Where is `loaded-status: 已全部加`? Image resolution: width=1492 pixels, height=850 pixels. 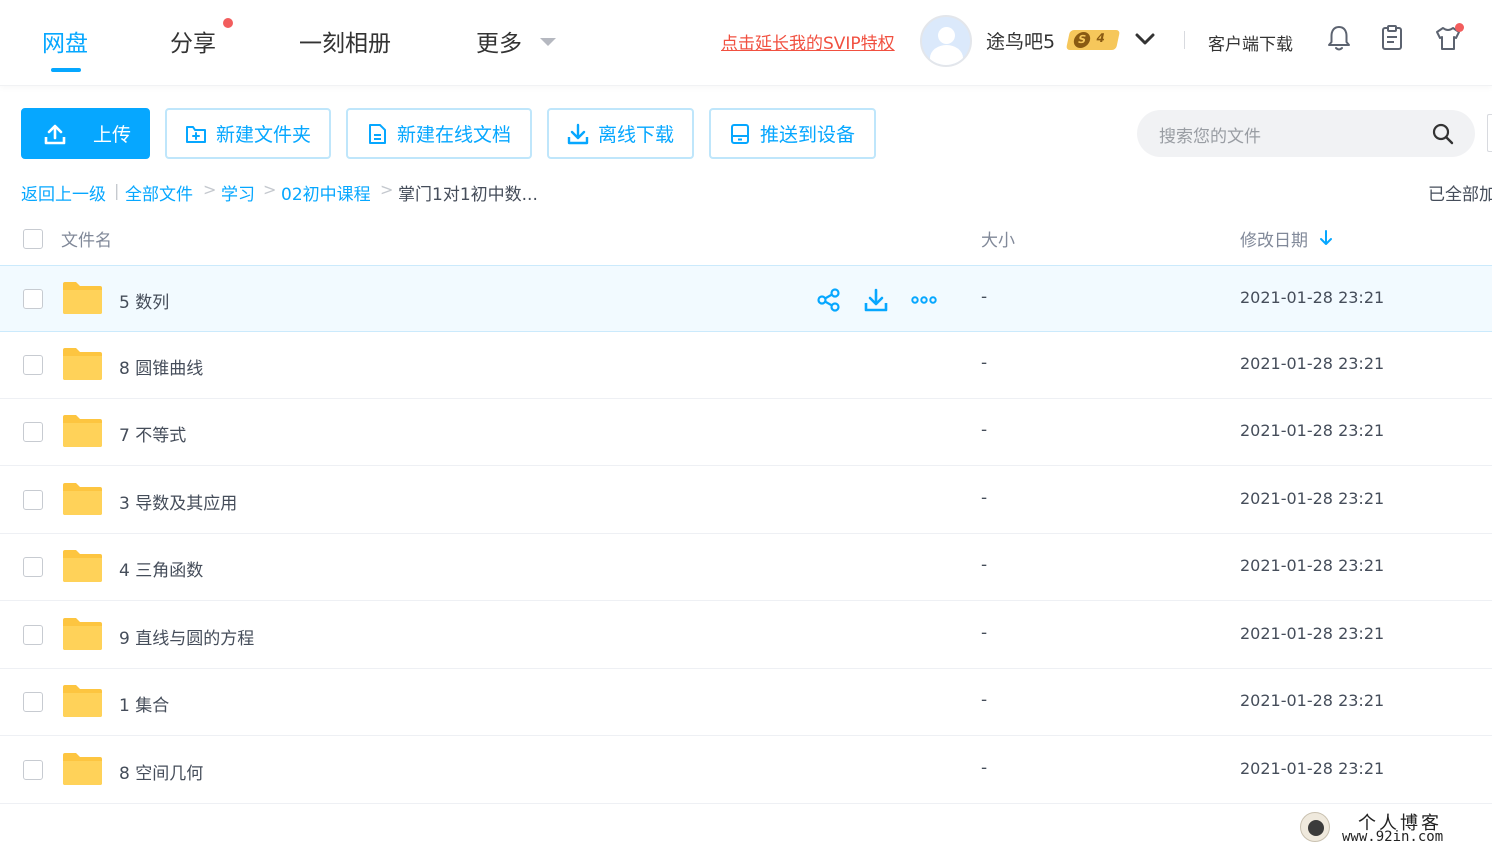
loaded-status: 已全部加 is located at coordinates (1460, 195).